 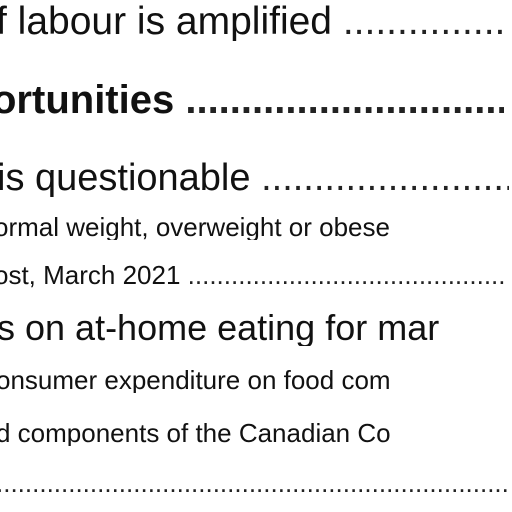 I want to click on toc-entry: ormal weight, overweight or obese, so click(x=253, y=227).